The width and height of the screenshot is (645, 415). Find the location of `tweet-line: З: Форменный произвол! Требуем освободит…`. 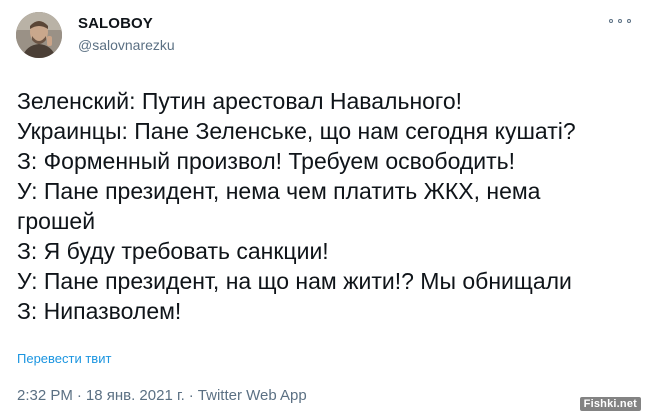

tweet-line: З: Форменный произвол! Требуем освободит… is located at coordinates (266, 161).